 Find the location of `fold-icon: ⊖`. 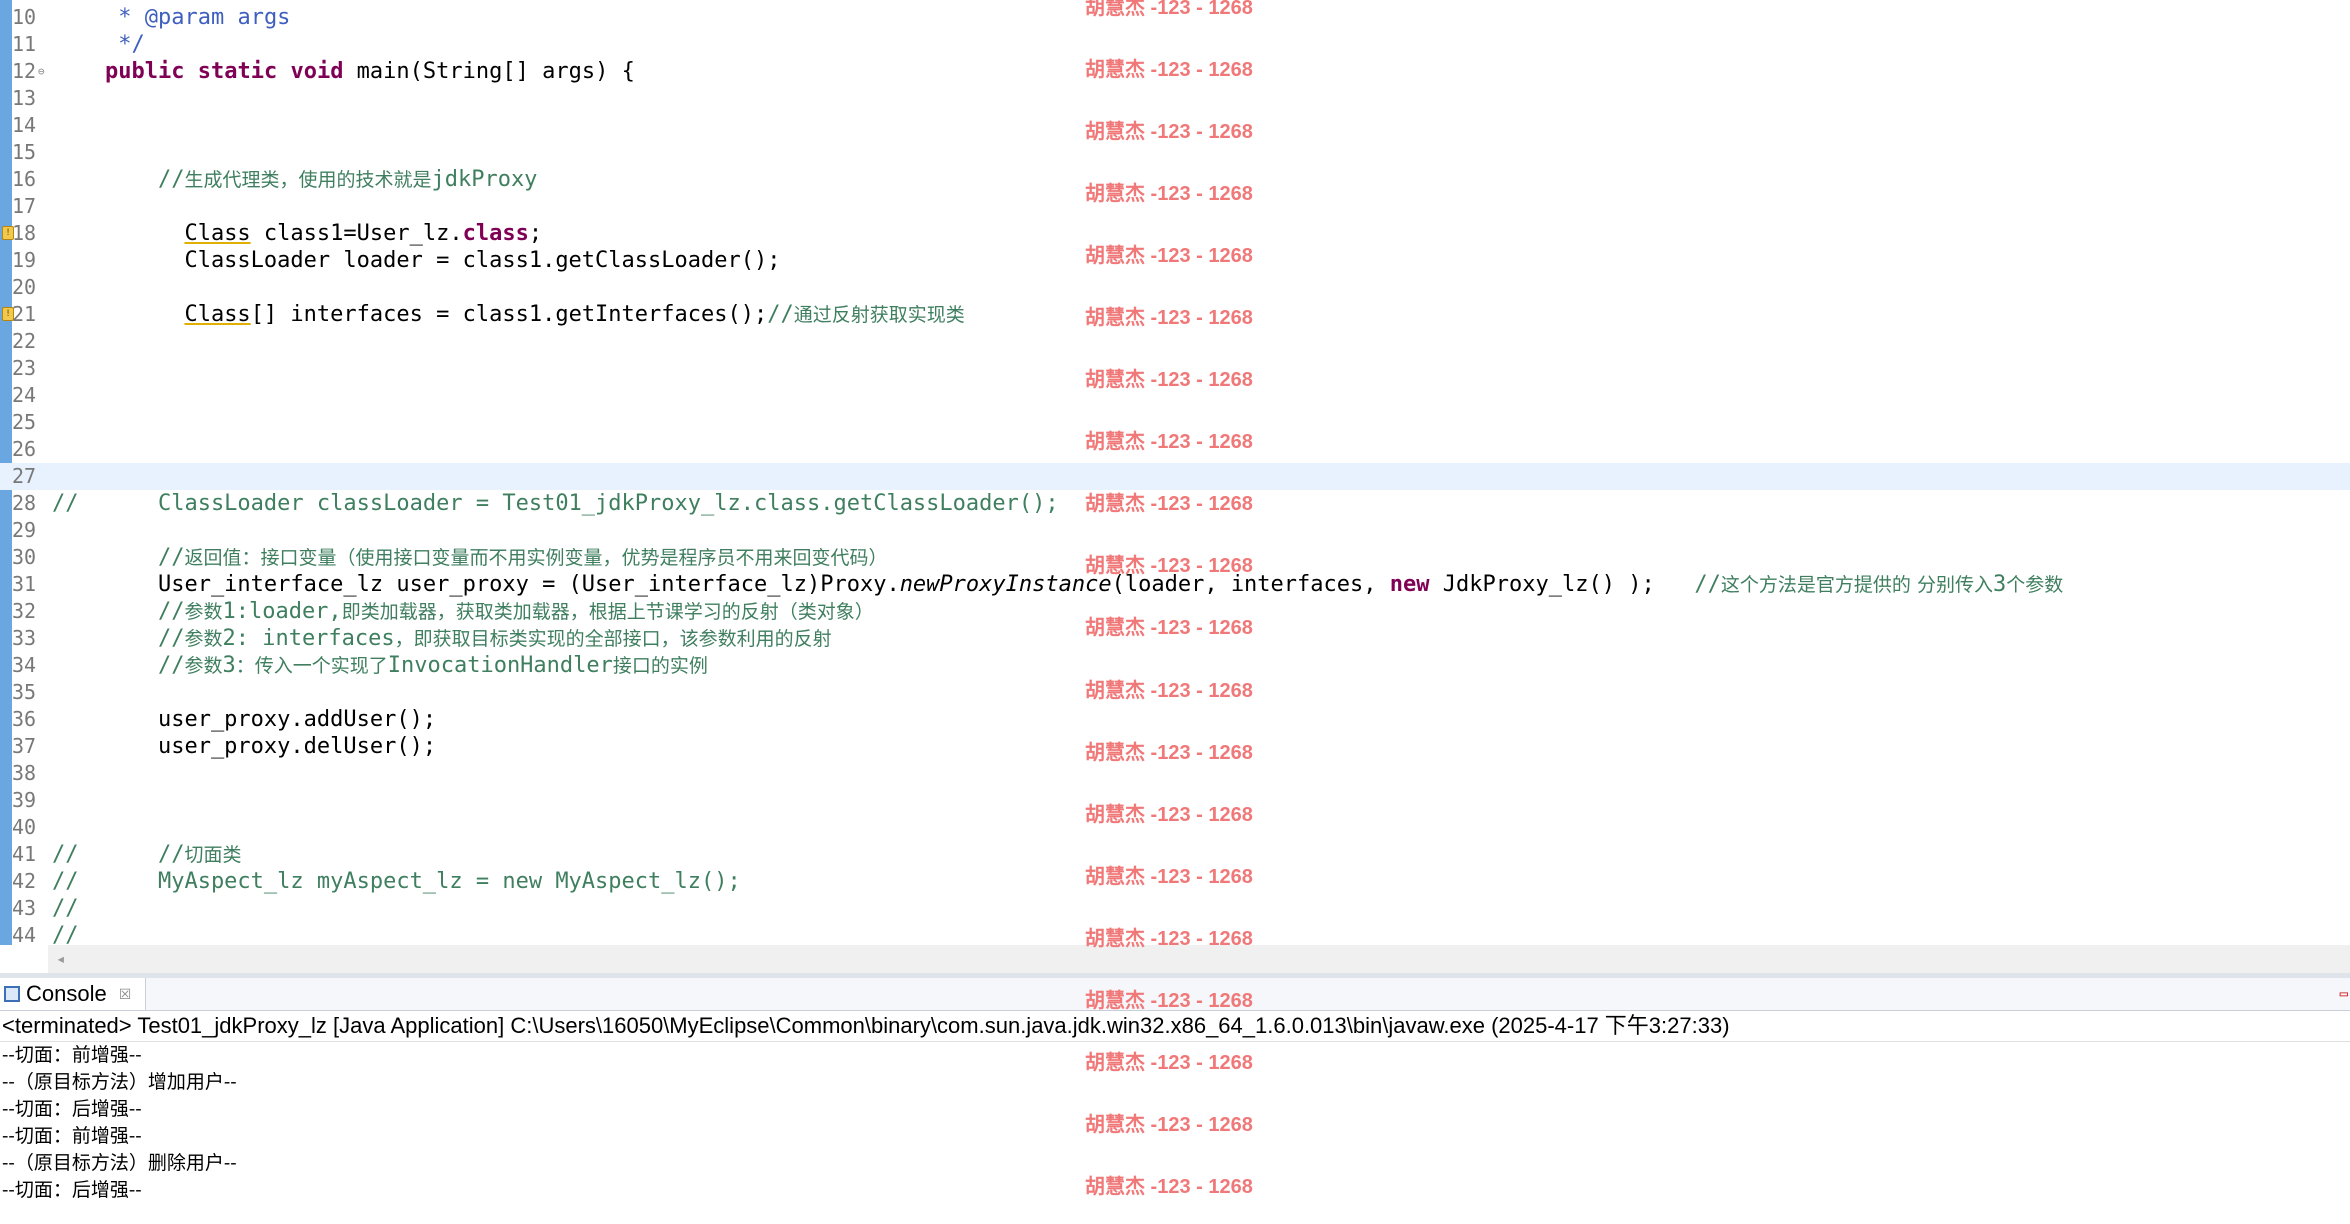

fold-icon: ⊖ is located at coordinates (41, 71).